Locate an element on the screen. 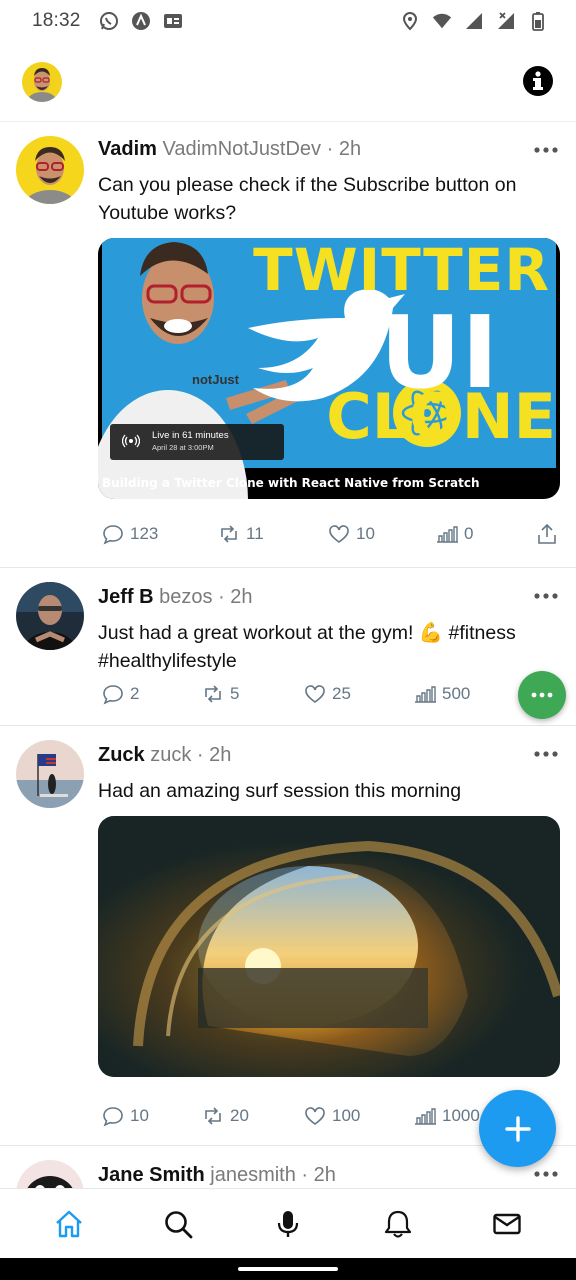  tweet-author-name: Vadim is located at coordinates (127, 149).